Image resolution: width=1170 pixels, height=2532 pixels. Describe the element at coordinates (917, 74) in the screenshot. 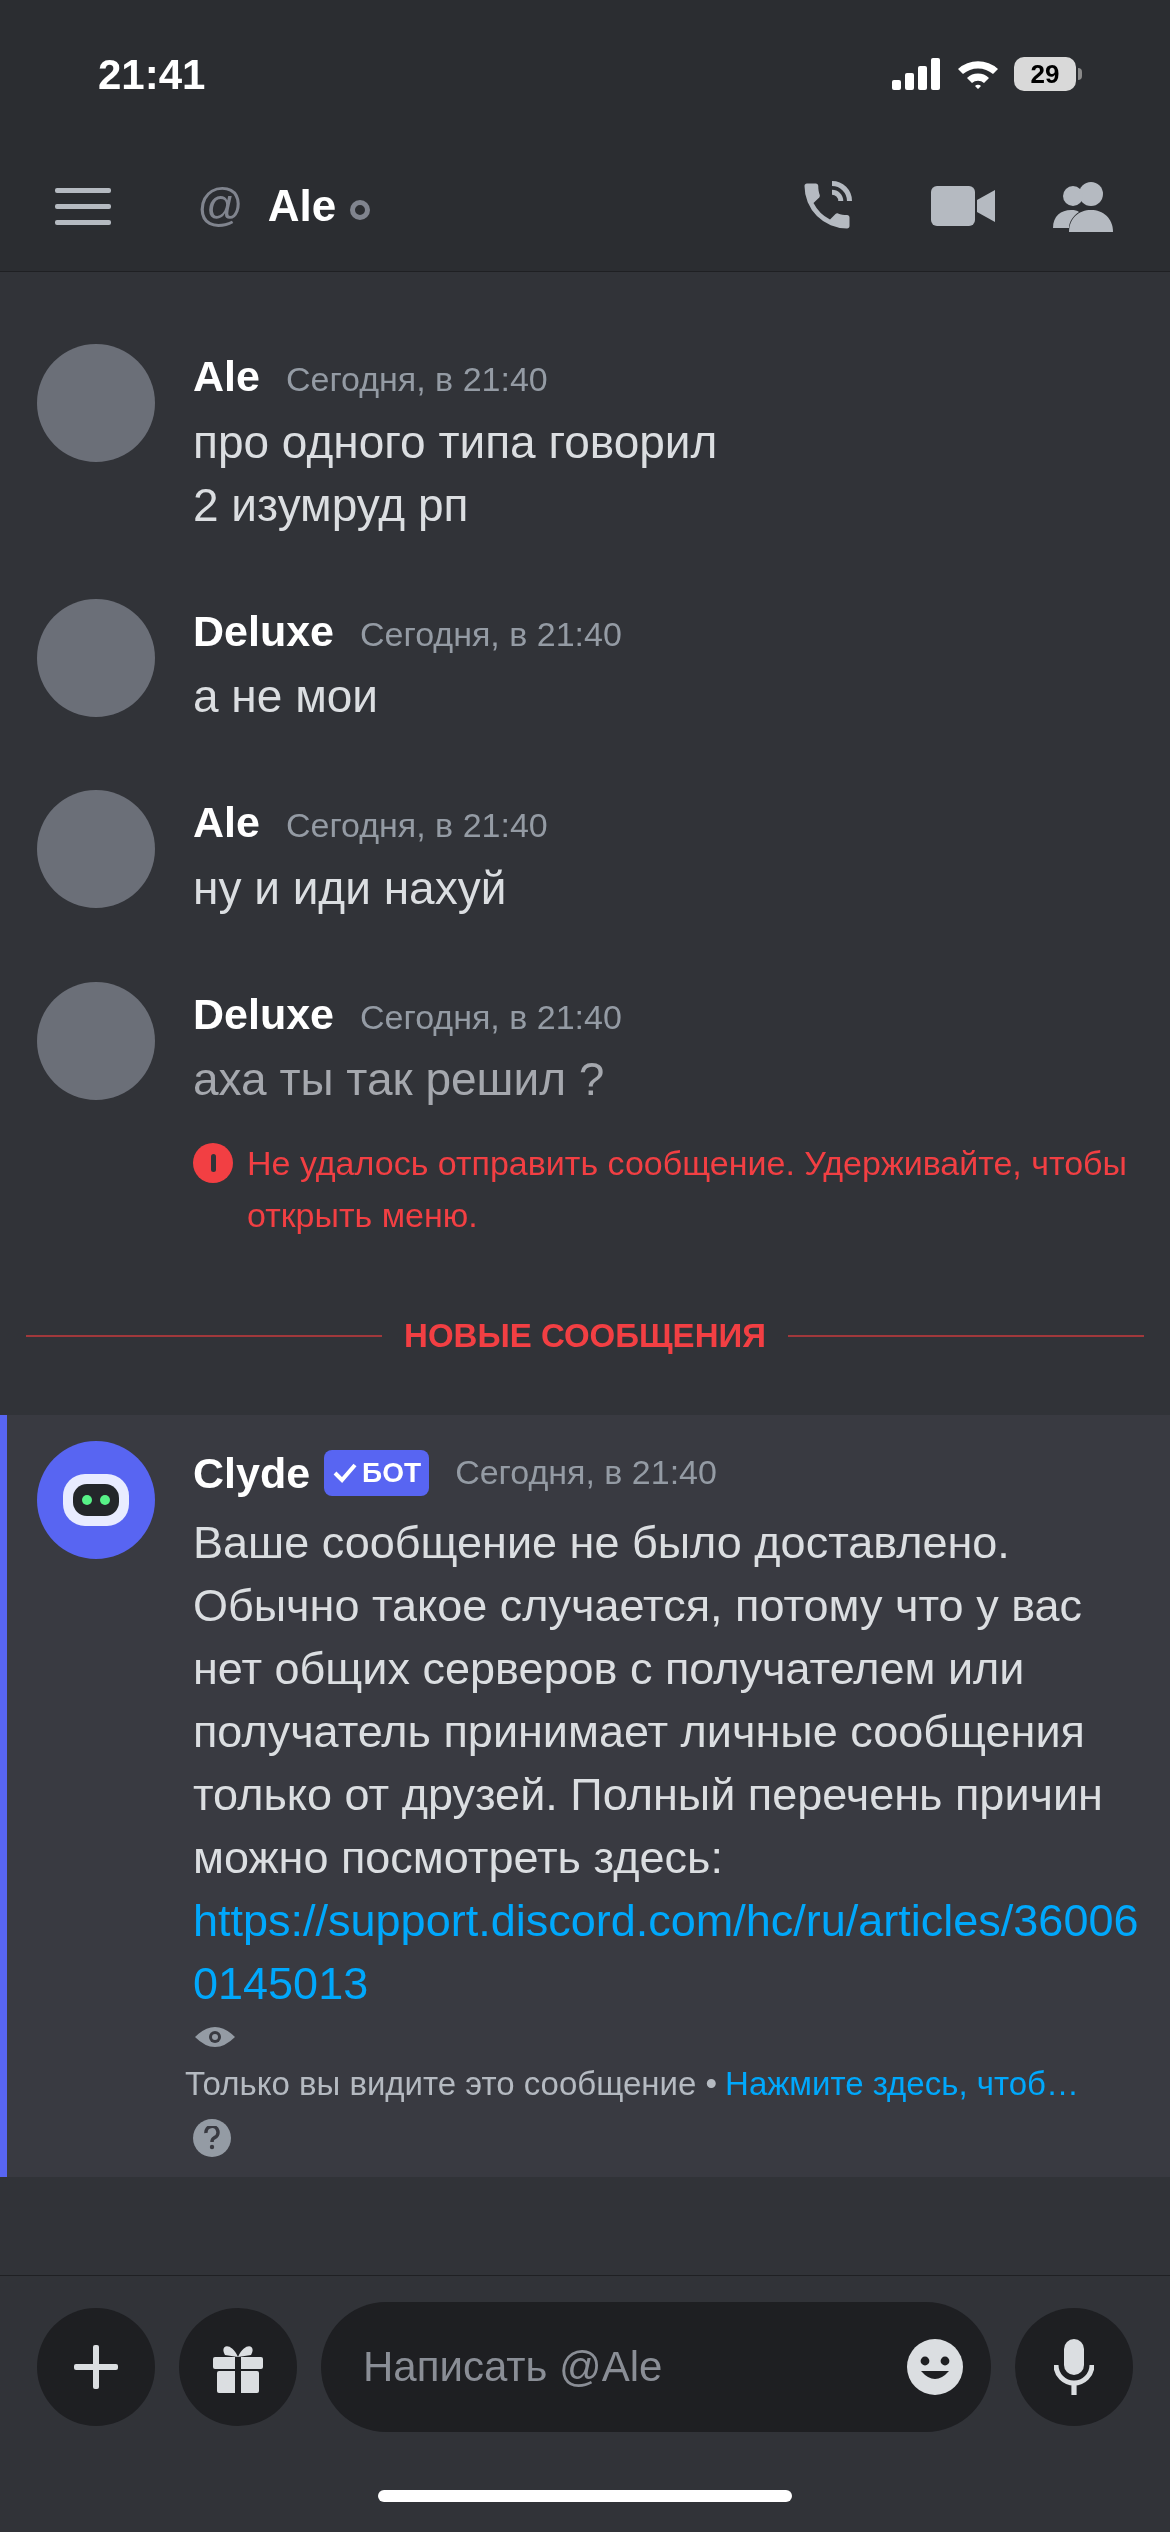

I see `signal-icon` at that location.